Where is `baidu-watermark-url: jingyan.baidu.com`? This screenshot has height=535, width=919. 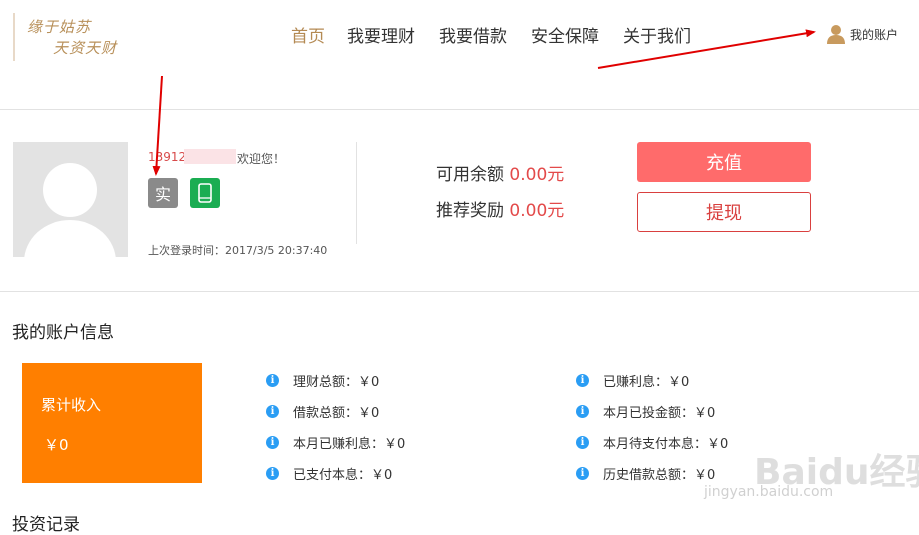 baidu-watermark-url: jingyan.baidu.com is located at coordinates (769, 492).